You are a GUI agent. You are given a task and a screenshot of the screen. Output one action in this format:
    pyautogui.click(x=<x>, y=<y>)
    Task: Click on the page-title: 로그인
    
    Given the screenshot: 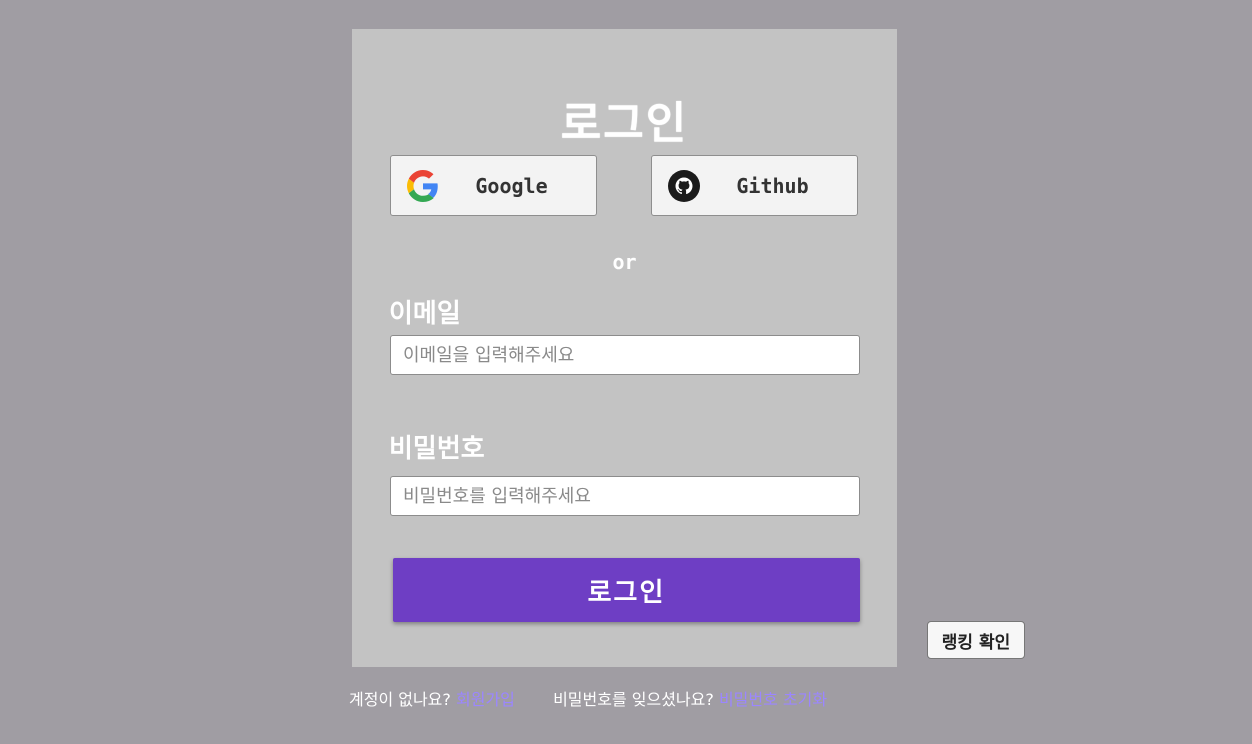 What is the action you would take?
    pyautogui.click(x=624, y=123)
    